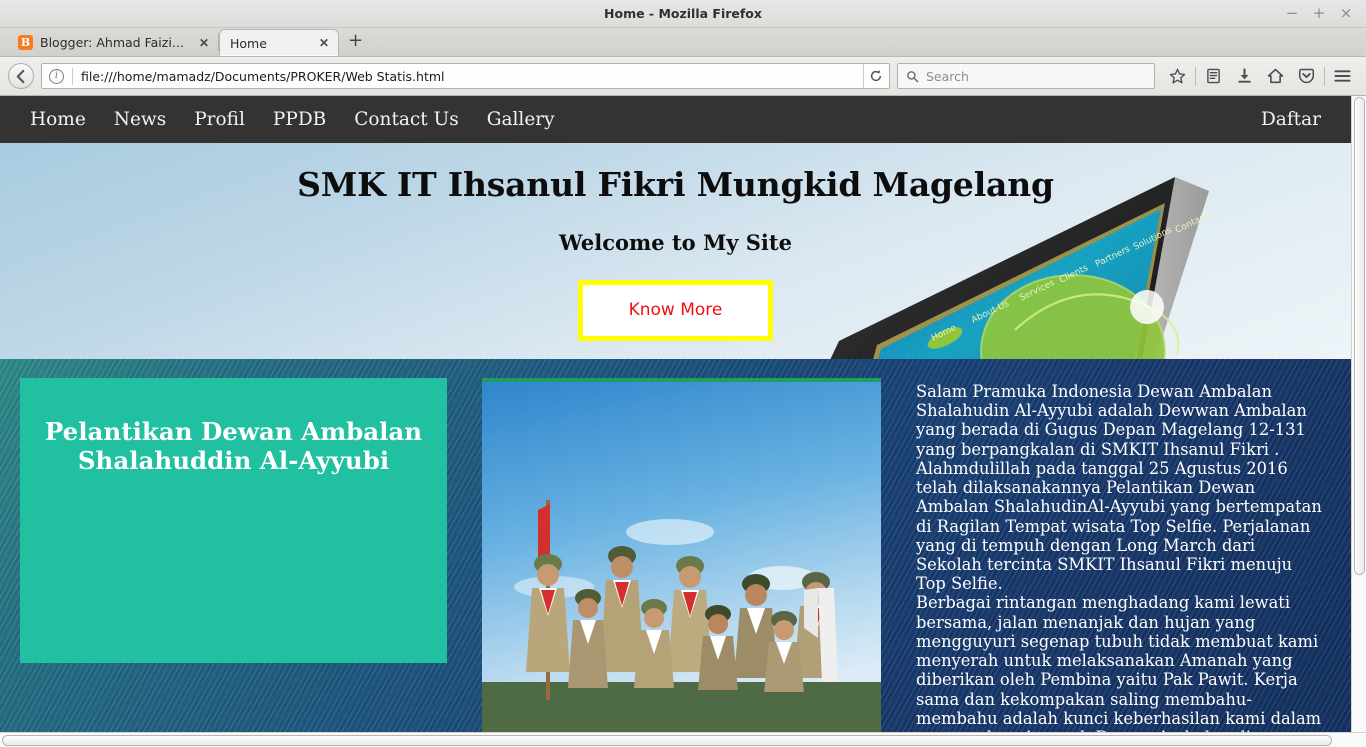 Image resolution: width=1366 pixels, height=747 pixels. What do you see at coordinates (406, 119) in the screenshot?
I see `nav-item-contact-us: Contact Us` at bounding box center [406, 119].